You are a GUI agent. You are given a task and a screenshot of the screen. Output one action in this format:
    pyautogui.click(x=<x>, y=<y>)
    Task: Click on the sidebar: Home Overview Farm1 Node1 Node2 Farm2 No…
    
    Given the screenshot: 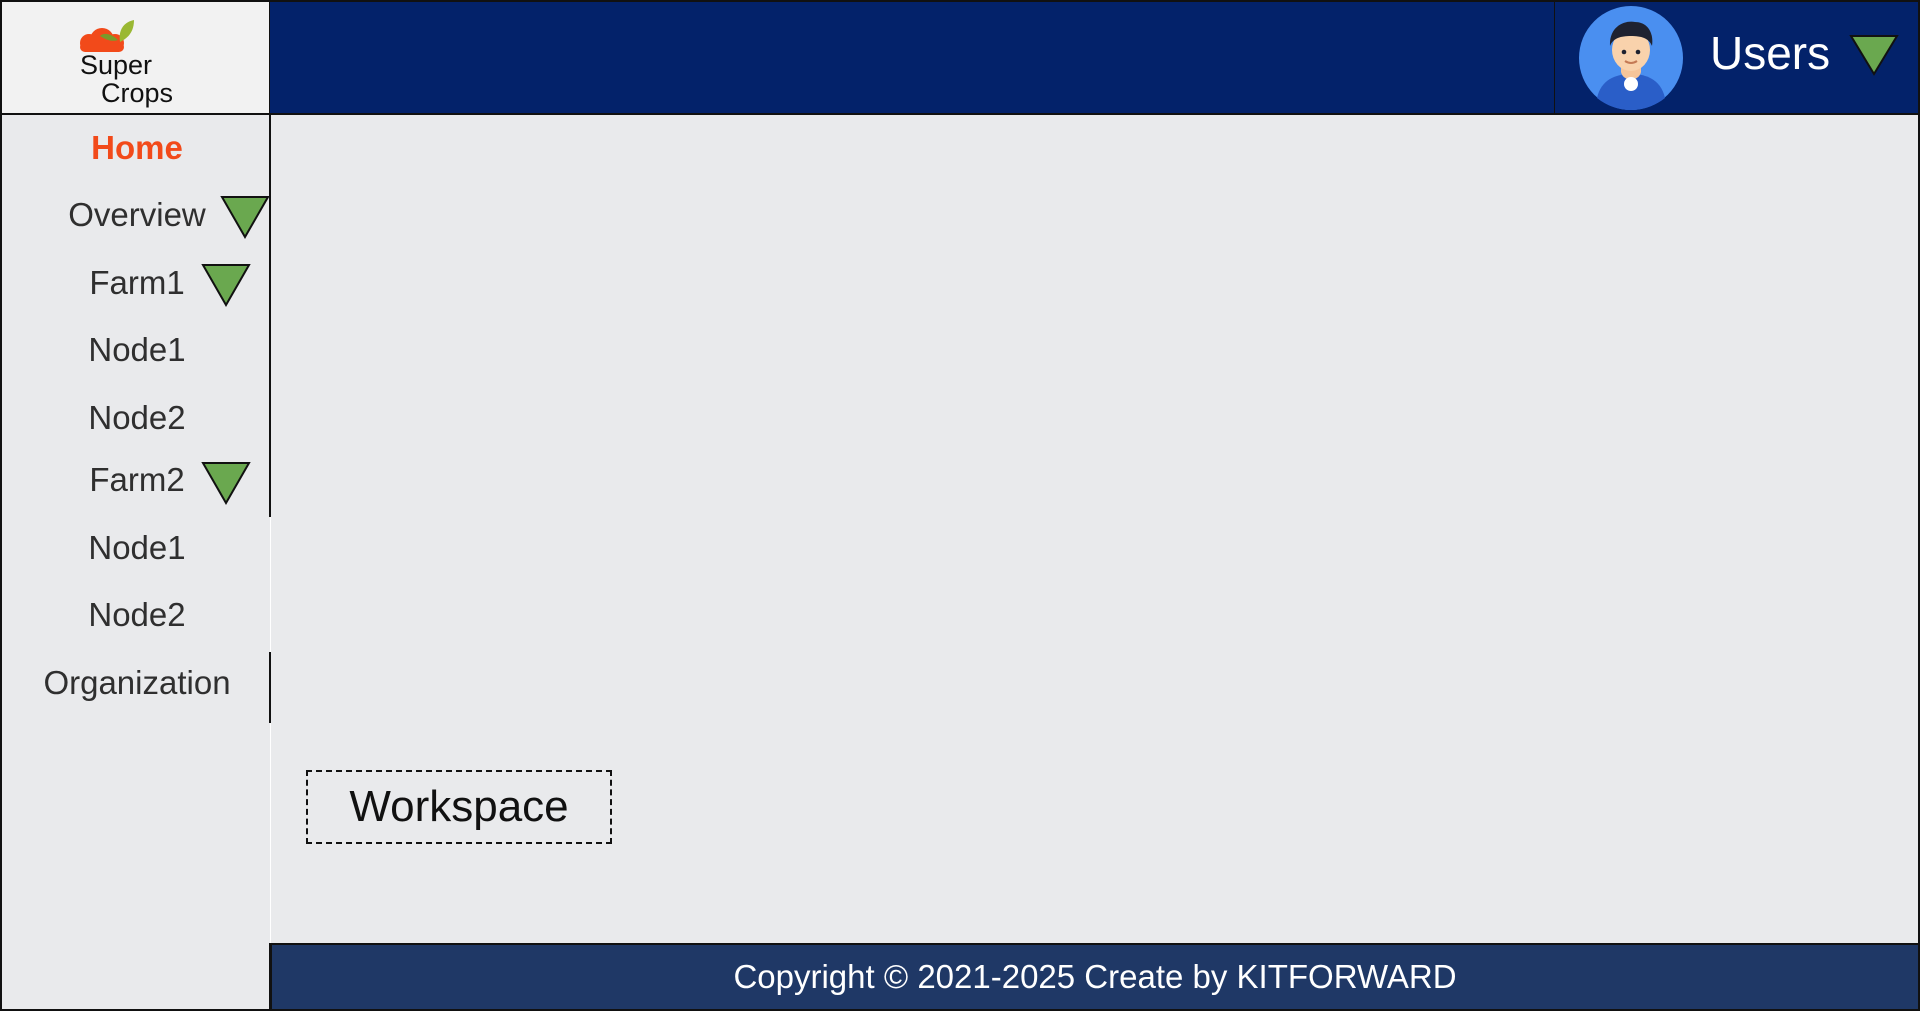 What is the action you would take?
    pyautogui.click(x=135, y=563)
    